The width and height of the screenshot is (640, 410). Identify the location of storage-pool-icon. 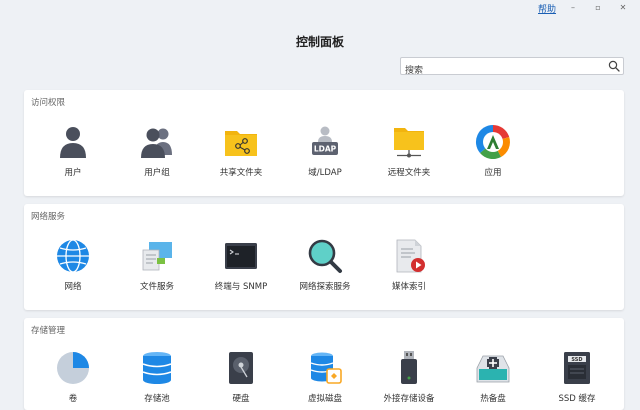
(157, 368).